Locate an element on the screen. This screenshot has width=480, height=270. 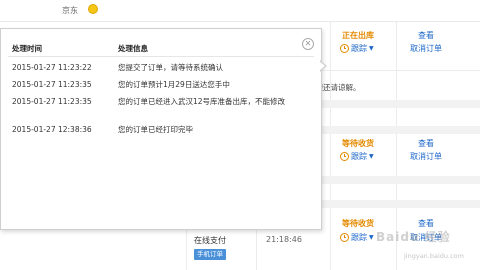
payment-method: 在线支付 is located at coordinates (210, 240).